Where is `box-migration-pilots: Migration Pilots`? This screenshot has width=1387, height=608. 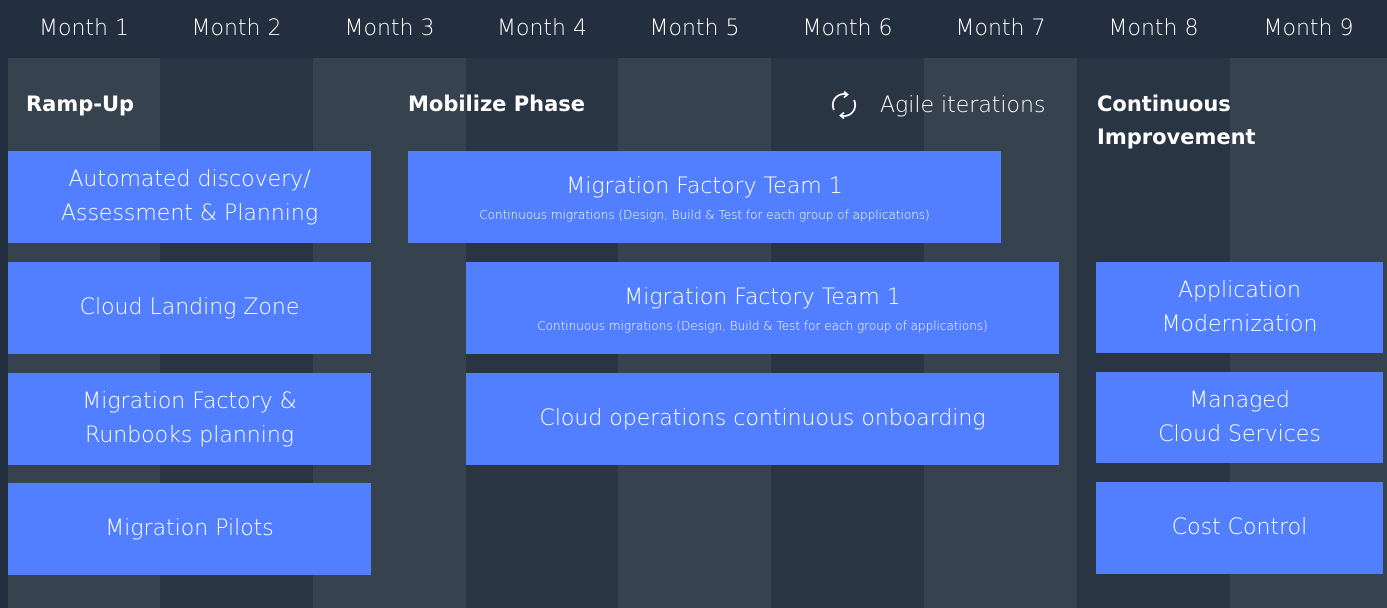
box-migration-pilots: Migration Pilots is located at coordinates (189, 529).